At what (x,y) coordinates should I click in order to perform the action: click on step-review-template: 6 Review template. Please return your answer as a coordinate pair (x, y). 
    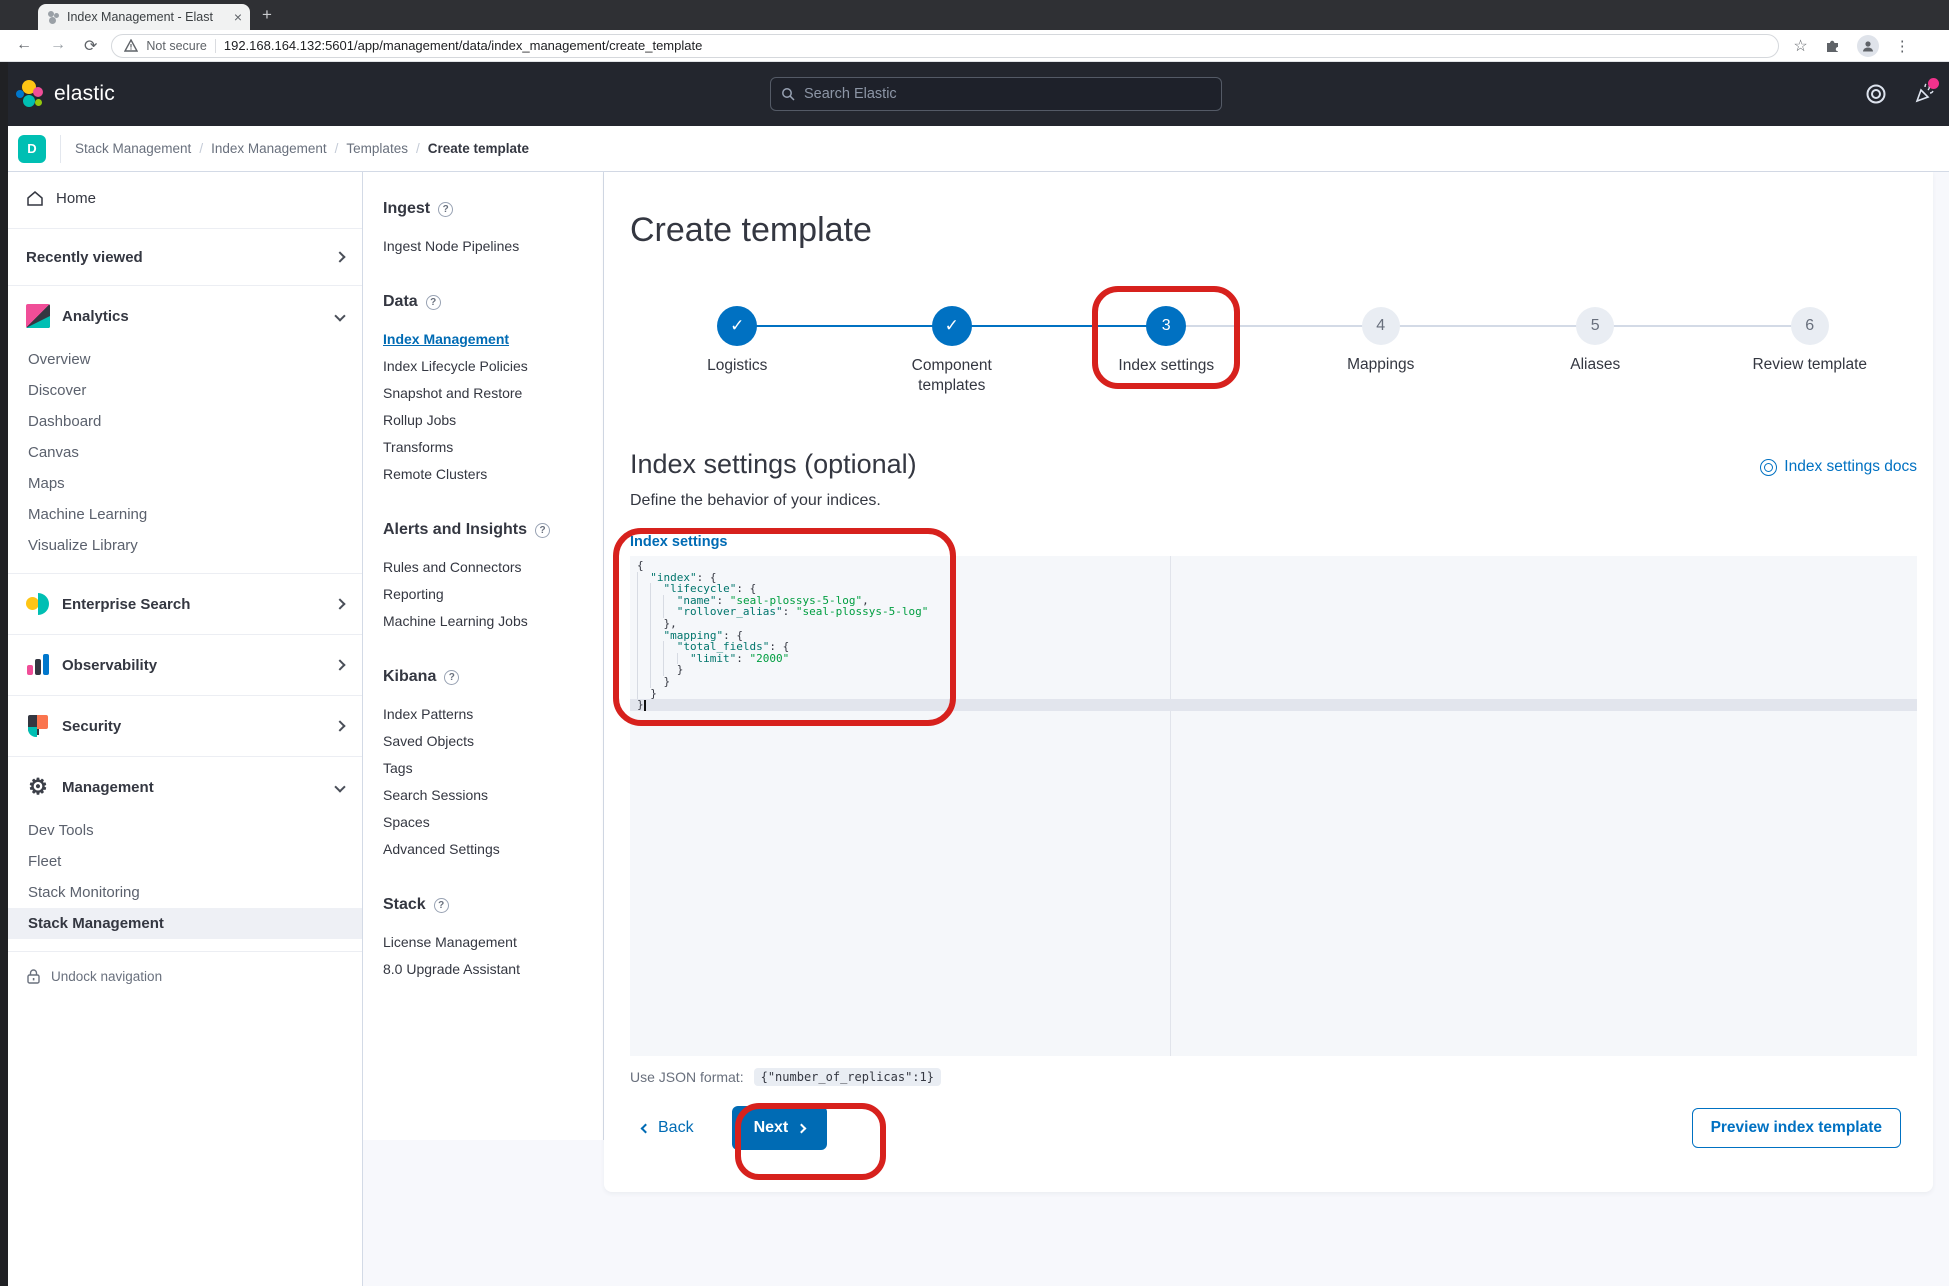
    Looking at the image, I should click on (1810, 358).